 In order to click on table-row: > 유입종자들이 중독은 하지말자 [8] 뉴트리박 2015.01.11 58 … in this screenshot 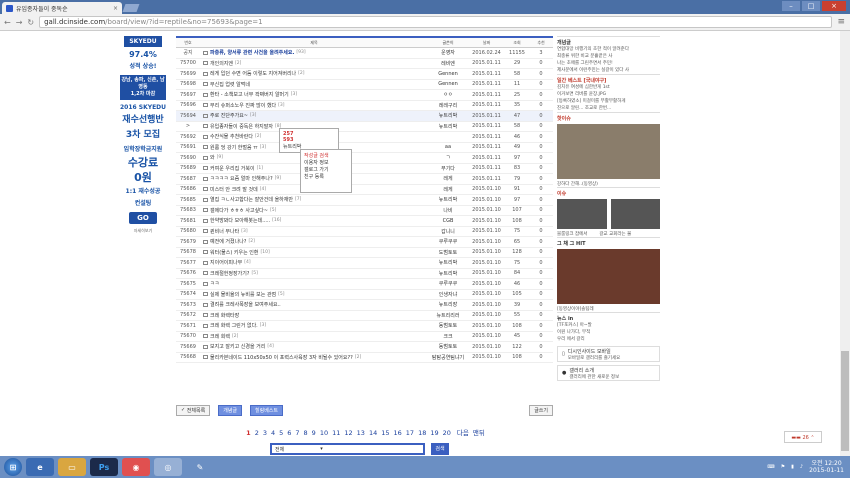, I will do `click(364, 127)`.